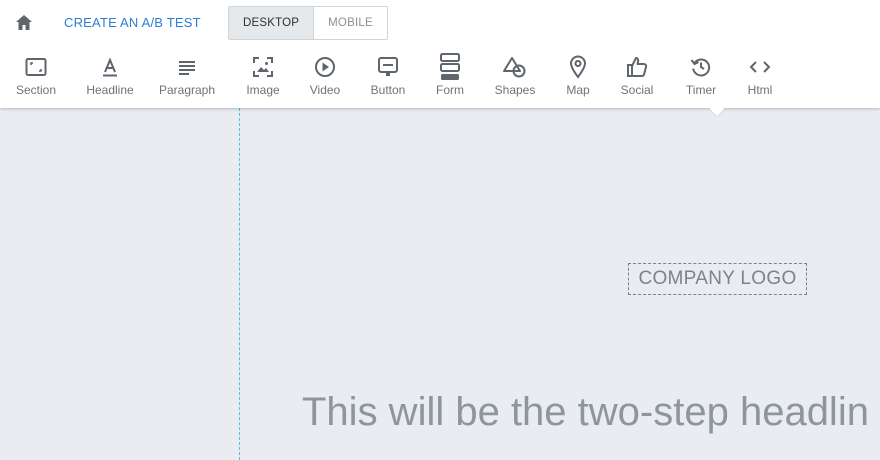 The height and width of the screenshot is (460, 880). What do you see at coordinates (187, 90) in the screenshot?
I see `tool-label: Paragraph` at bounding box center [187, 90].